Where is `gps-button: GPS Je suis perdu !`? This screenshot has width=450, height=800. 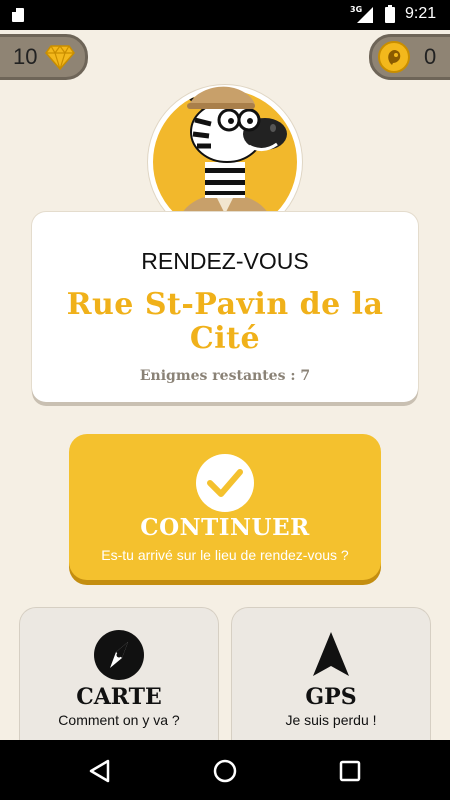
gps-button: GPS Je suis perdu ! is located at coordinates (331, 677).